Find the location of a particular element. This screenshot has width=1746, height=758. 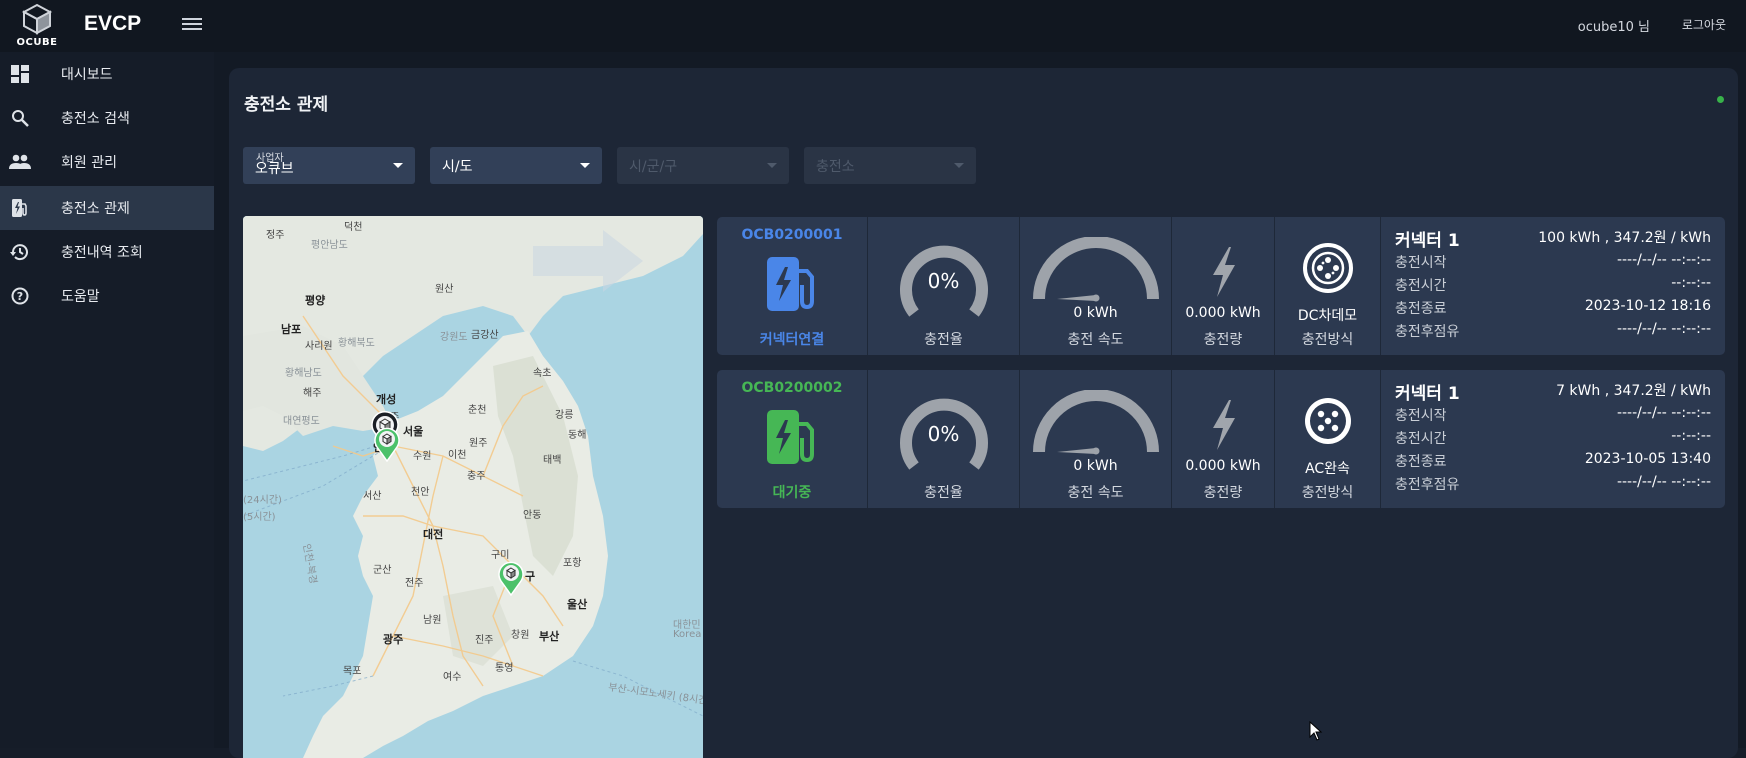

logo-text: OCUBE is located at coordinates (37, 42).